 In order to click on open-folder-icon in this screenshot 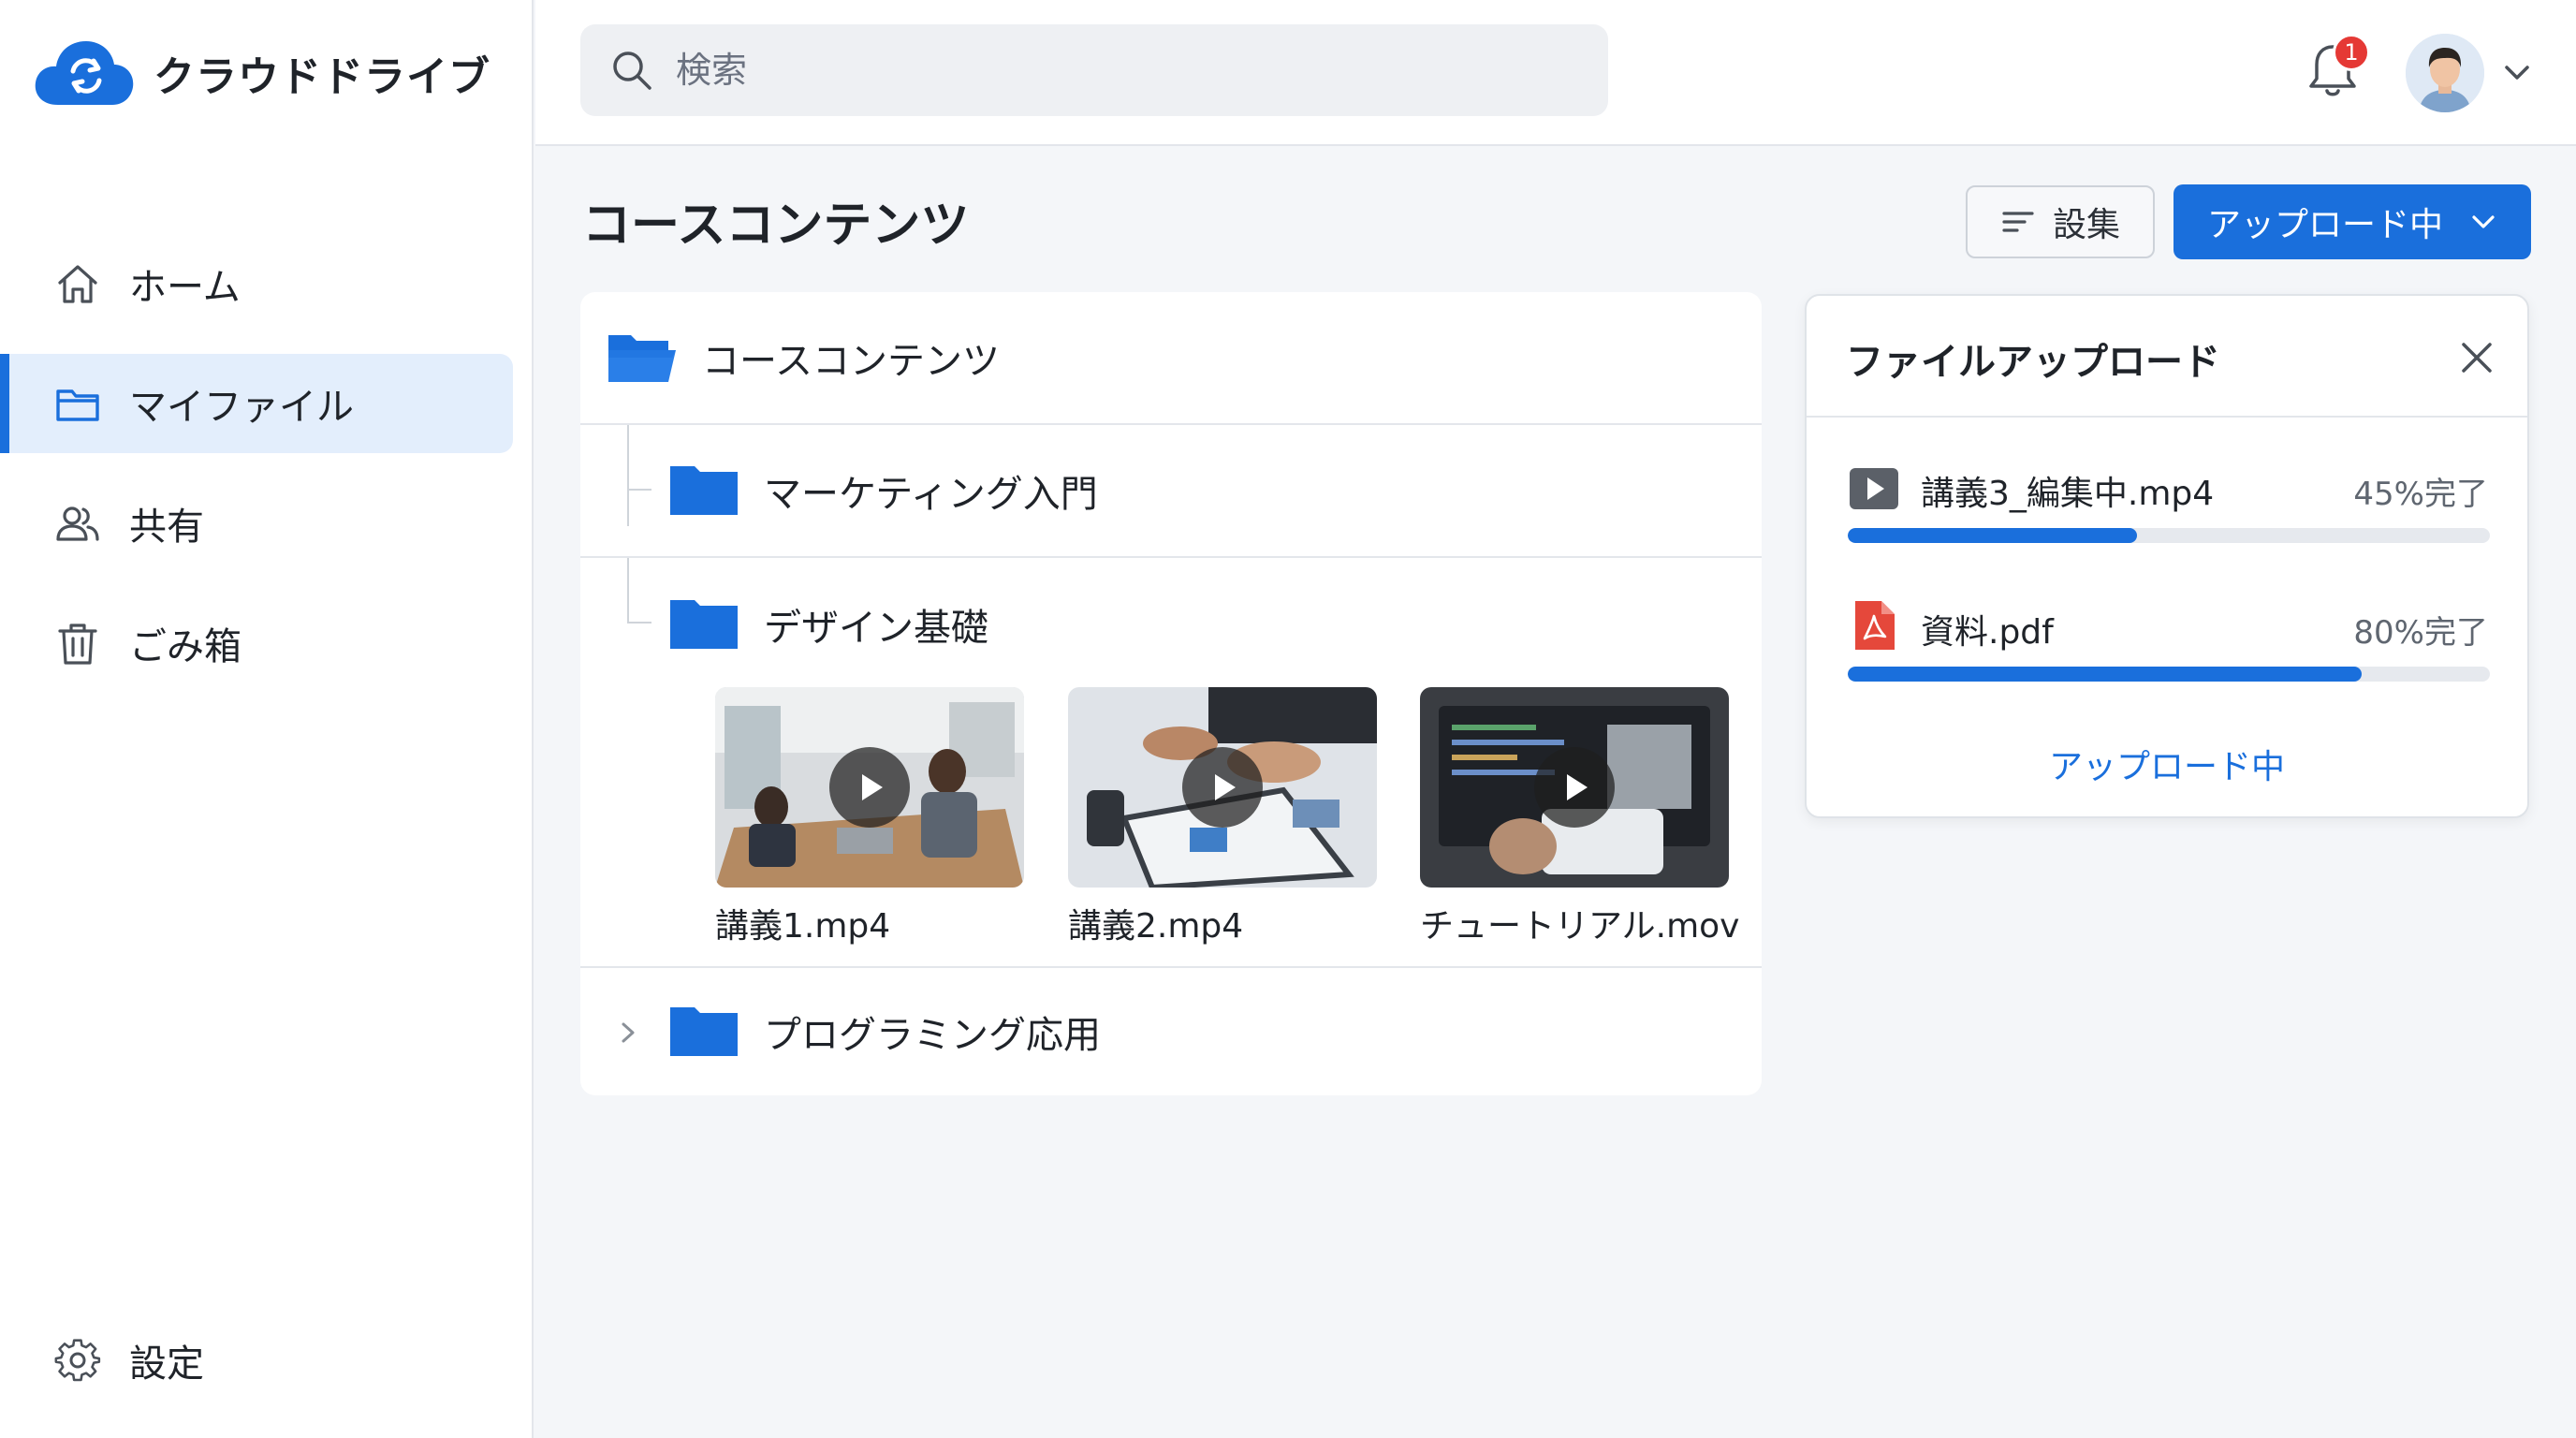, I will do `click(642, 358)`.